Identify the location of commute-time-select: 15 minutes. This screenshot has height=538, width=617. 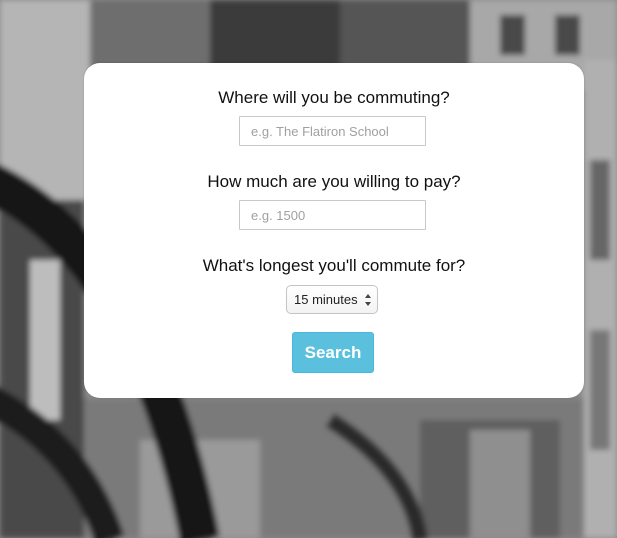
(332, 299).